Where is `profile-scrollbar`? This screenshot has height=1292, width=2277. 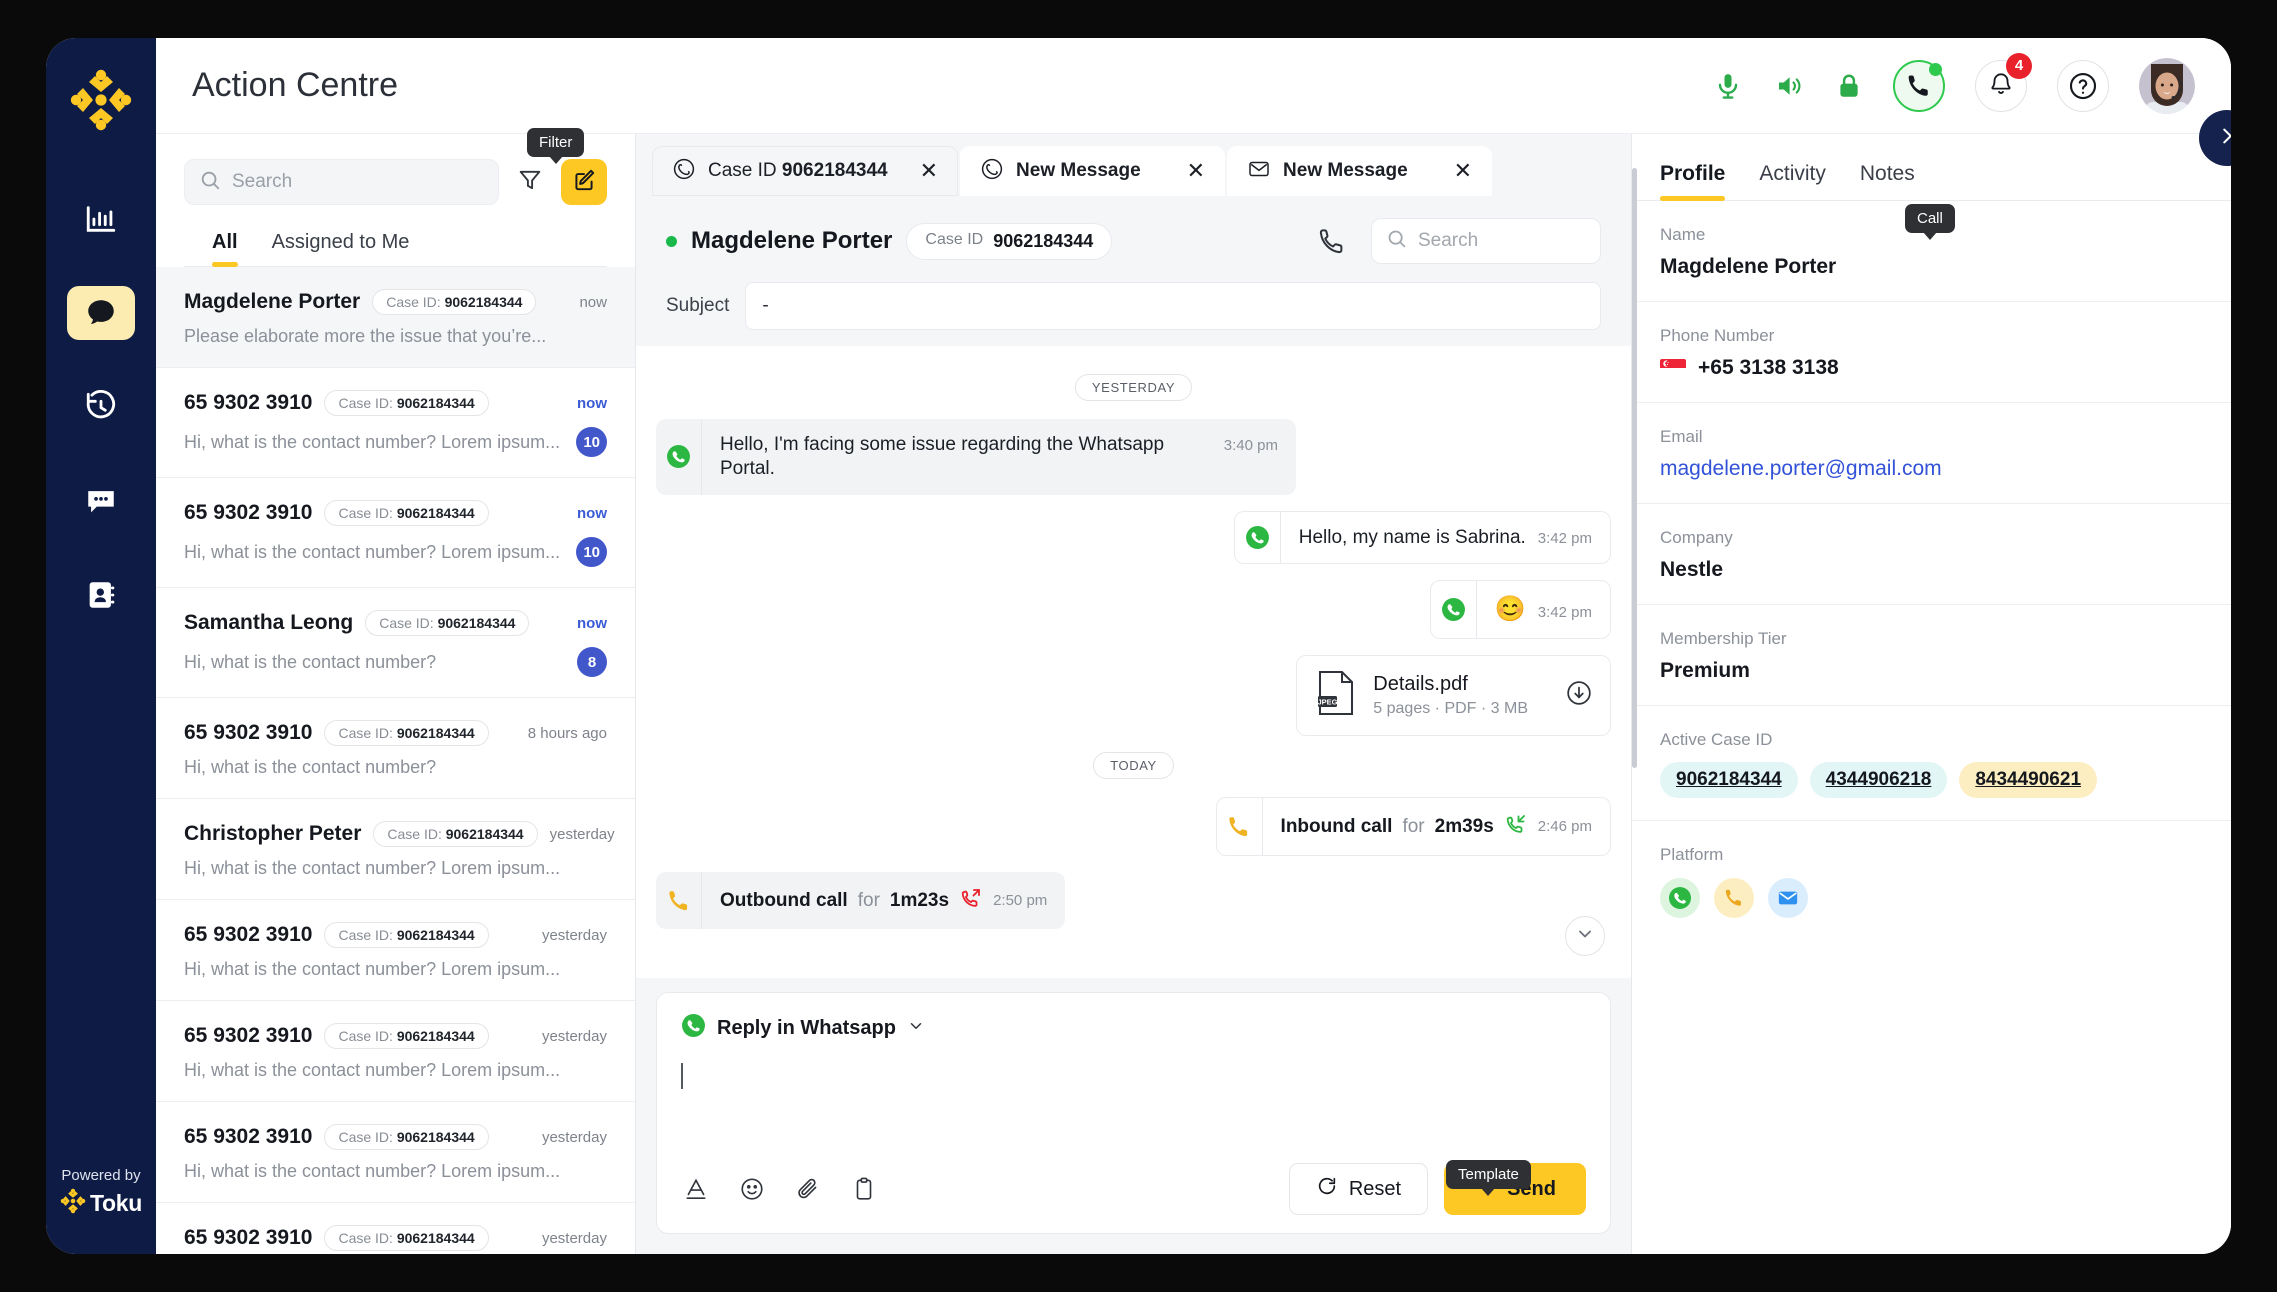
profile-scrollbar is located at coordinates (1634, 468).